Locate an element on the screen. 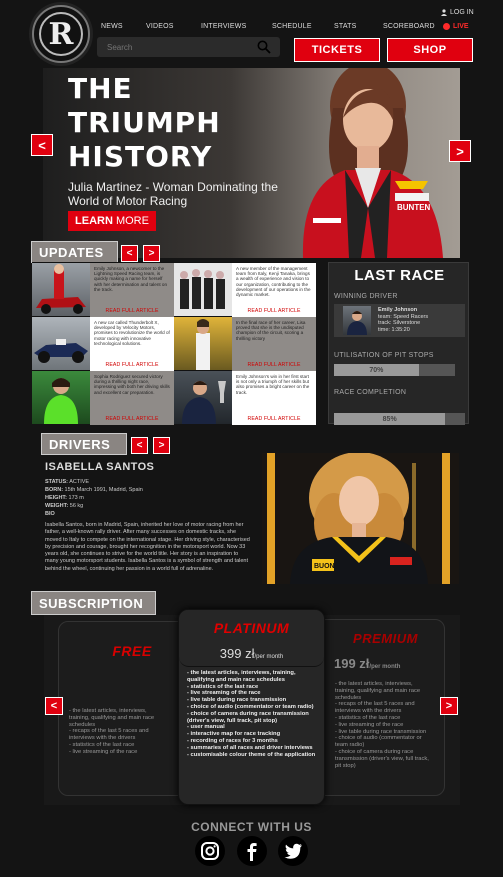 The height and width of the screenshot is (877, 503). driver-name: ISABELLA SANTOS is located at coordinates (100, 467).